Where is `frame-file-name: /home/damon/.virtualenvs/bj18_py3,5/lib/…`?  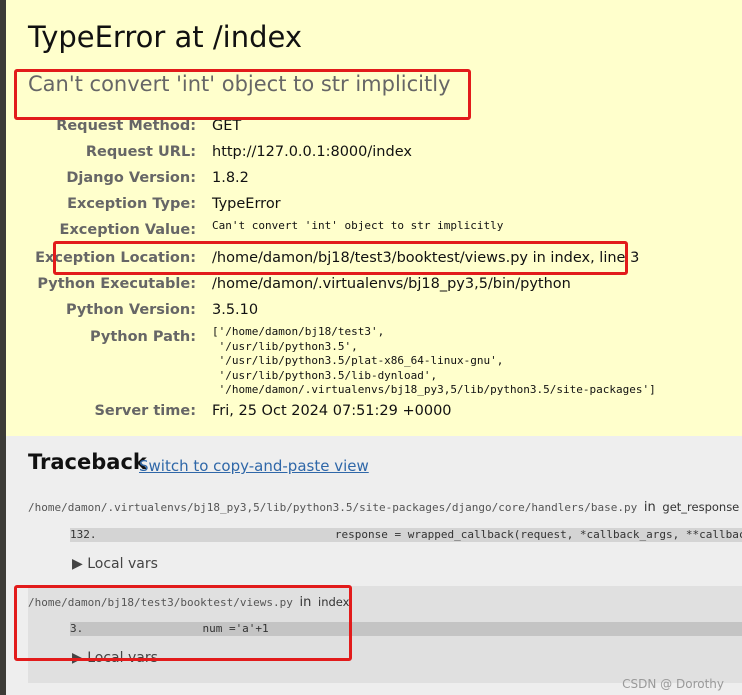 frame-file-name: /home/damon/.virtualenvs/bj18_py3,5/lib/… is located at coordinates (333, 507).